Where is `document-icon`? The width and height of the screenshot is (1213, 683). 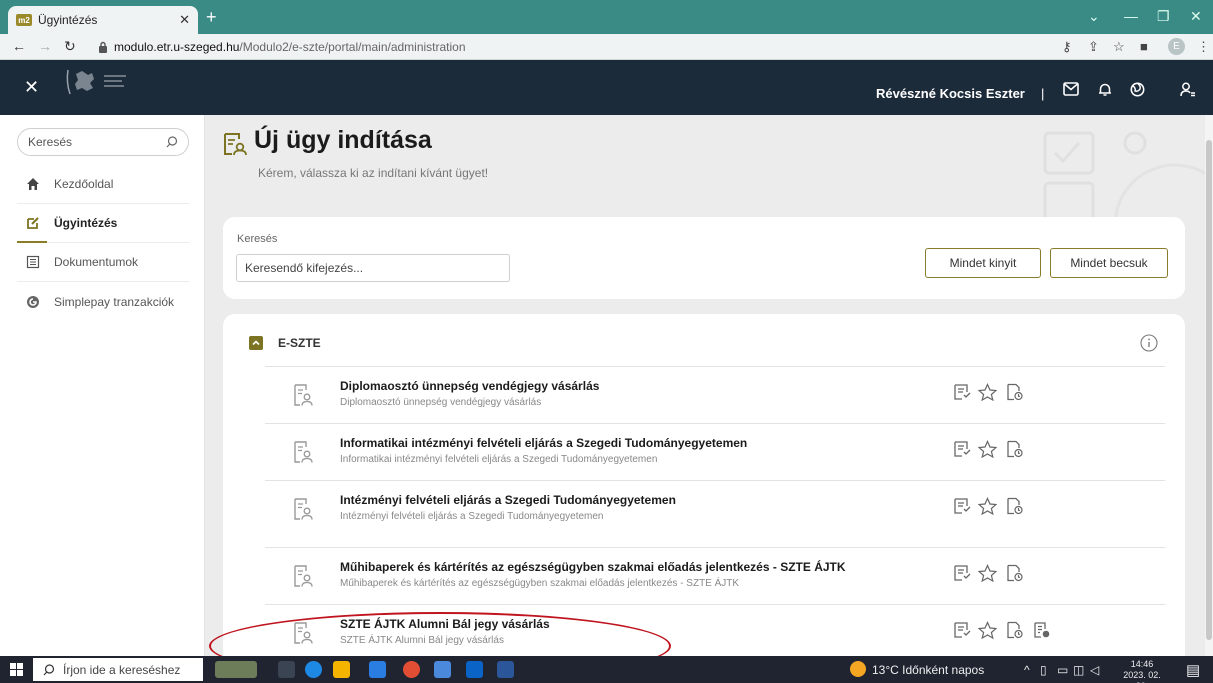
document-icon is located at coordinates (33, 262).